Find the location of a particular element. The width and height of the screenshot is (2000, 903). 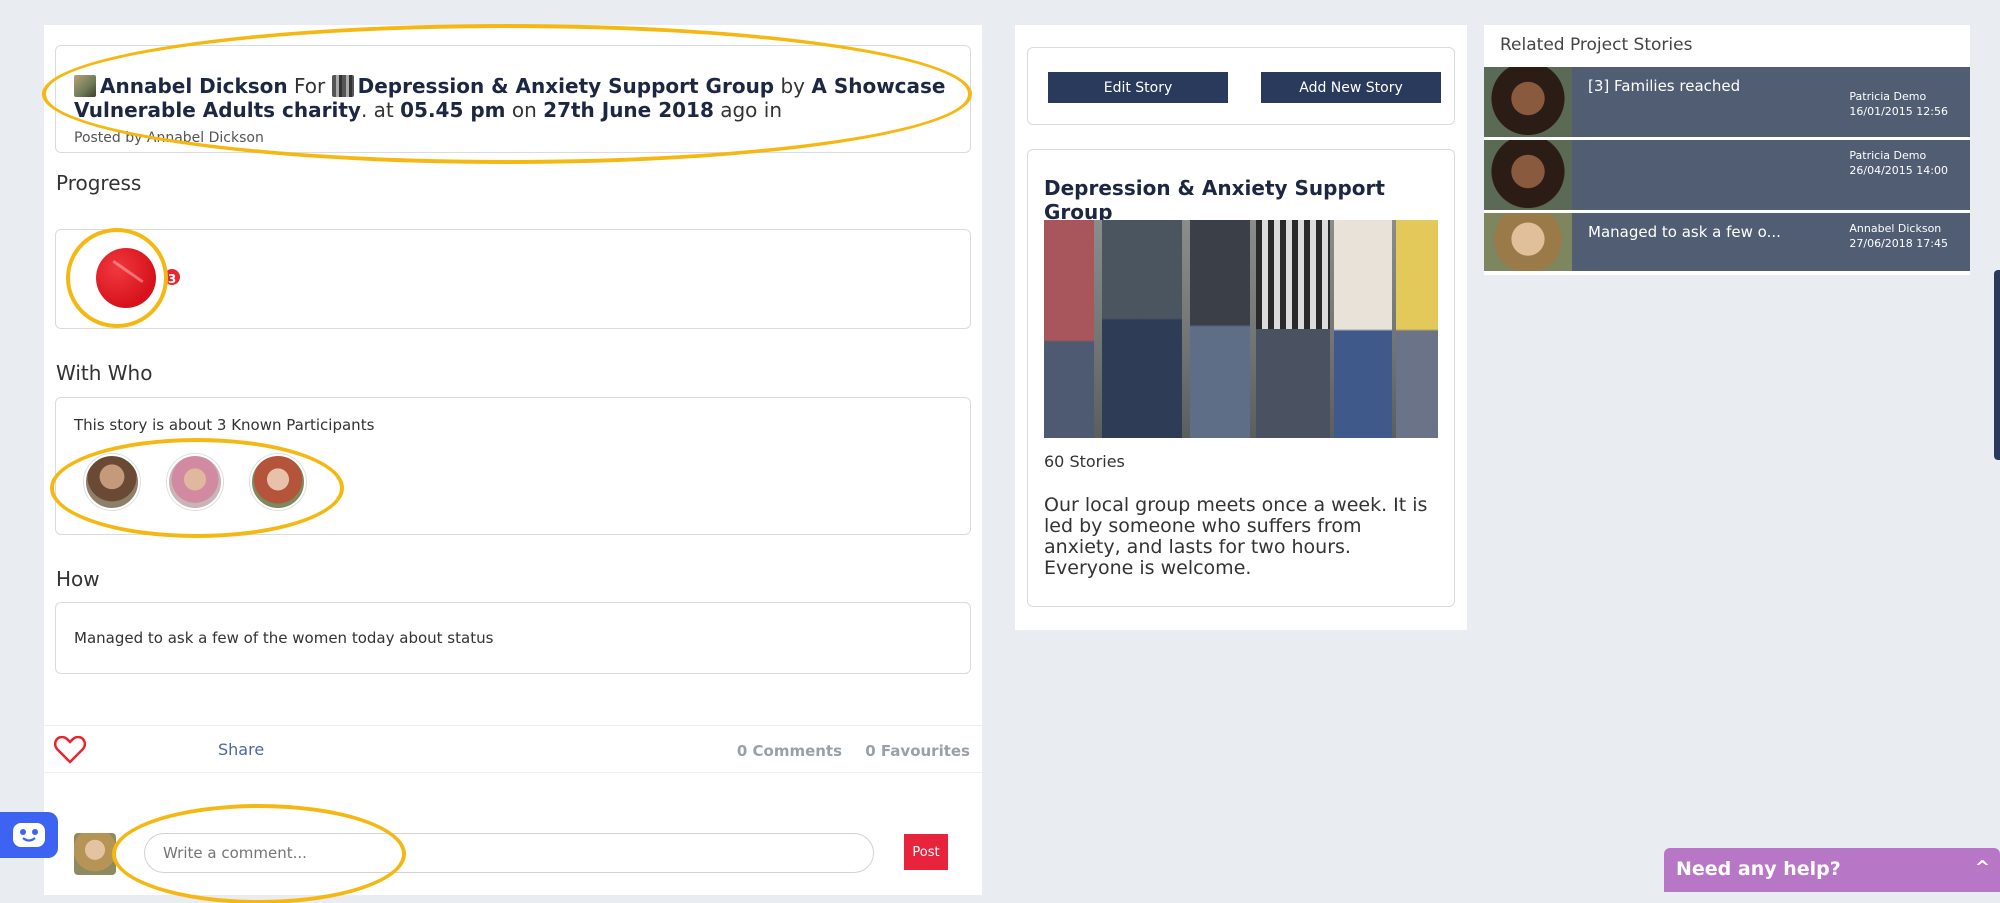

group-image is located at coordinates (1241, 329).